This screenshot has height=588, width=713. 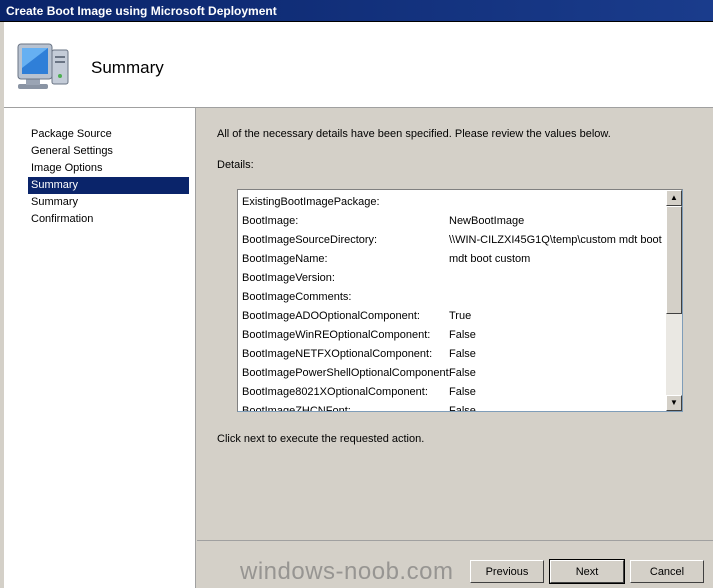 What do you see at coordinates (296, 408) in the screenshot?
I see `detail-key: BootImageZHCNFont:` at bounding box center [296, 408].